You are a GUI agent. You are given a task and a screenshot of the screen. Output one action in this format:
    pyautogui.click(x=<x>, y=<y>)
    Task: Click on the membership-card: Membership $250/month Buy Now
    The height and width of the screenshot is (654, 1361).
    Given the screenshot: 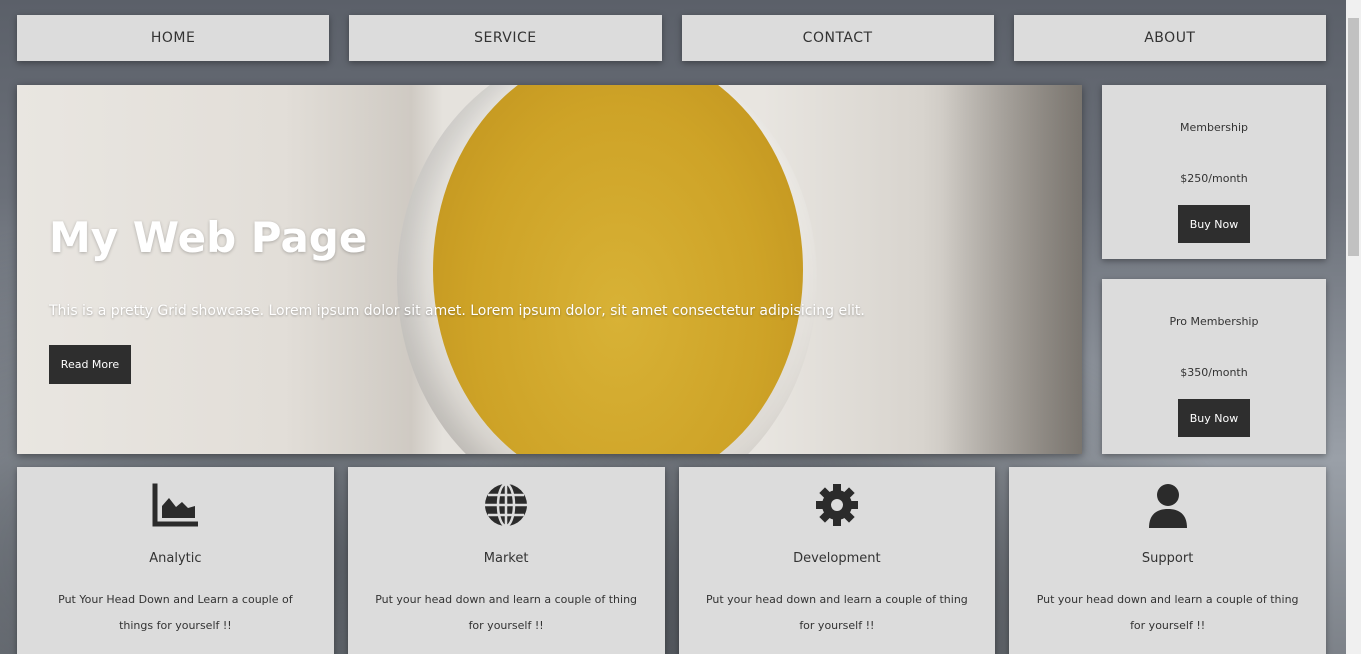 What is the action you would take?
    pyautogui.click(x=1214, y=172)
    